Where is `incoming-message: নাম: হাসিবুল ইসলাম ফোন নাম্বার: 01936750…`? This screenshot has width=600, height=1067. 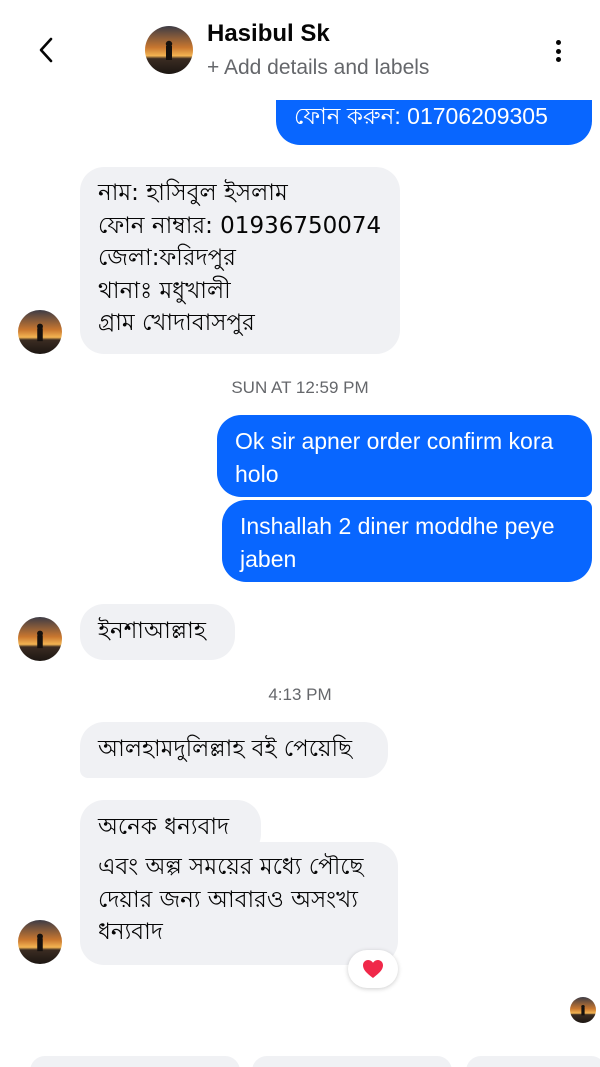
incoming-message: নাম: হাসিবুল ইসলাম ফোন নাম্বার: 01936750… is located at coordinates (240, 260).